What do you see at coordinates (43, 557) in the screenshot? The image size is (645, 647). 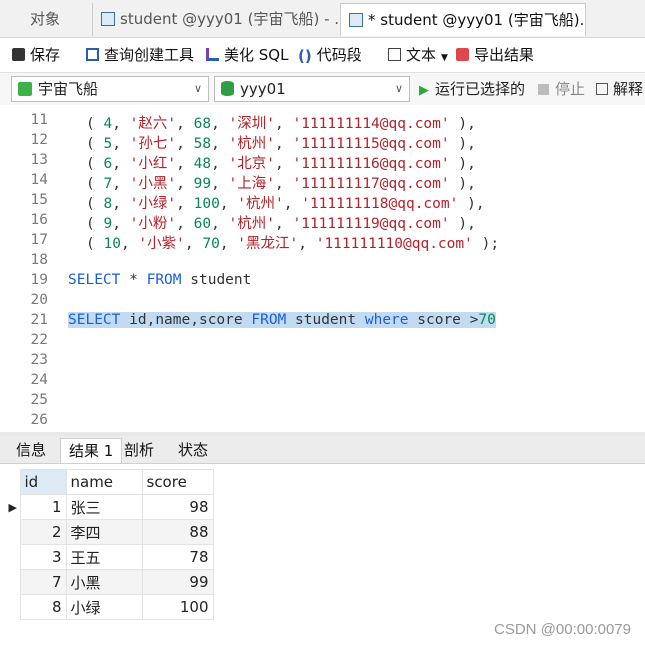 I see `cell-id: 3` at bounding box center [43, 557].